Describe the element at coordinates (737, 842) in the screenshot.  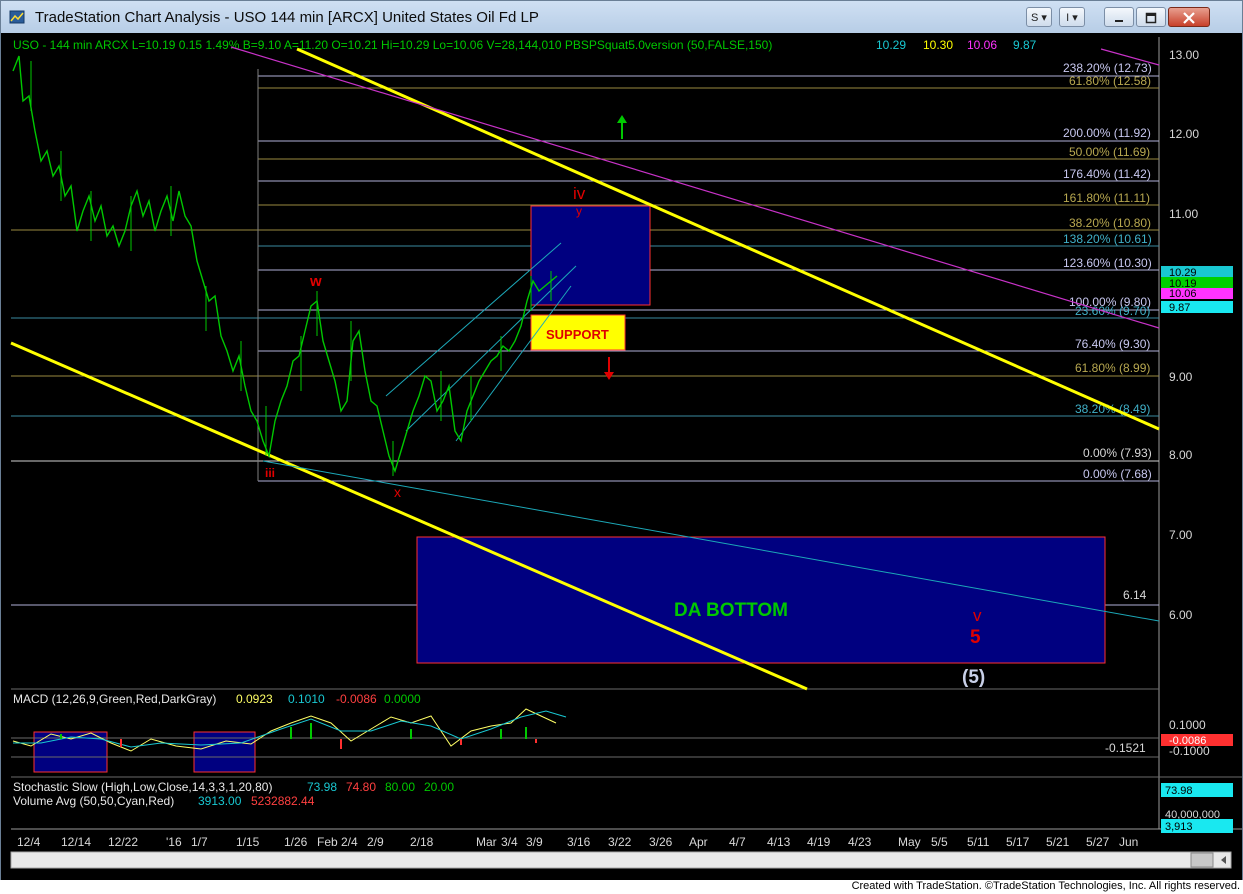
I see `date-tick: 4/7` at that location.